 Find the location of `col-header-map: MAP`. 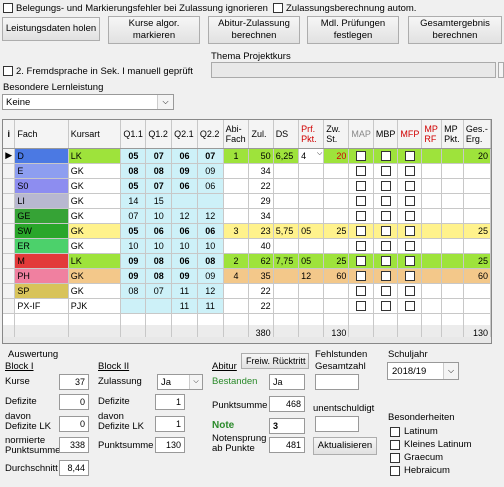

col-header-map: MAP is located at coordinates (361, 134).